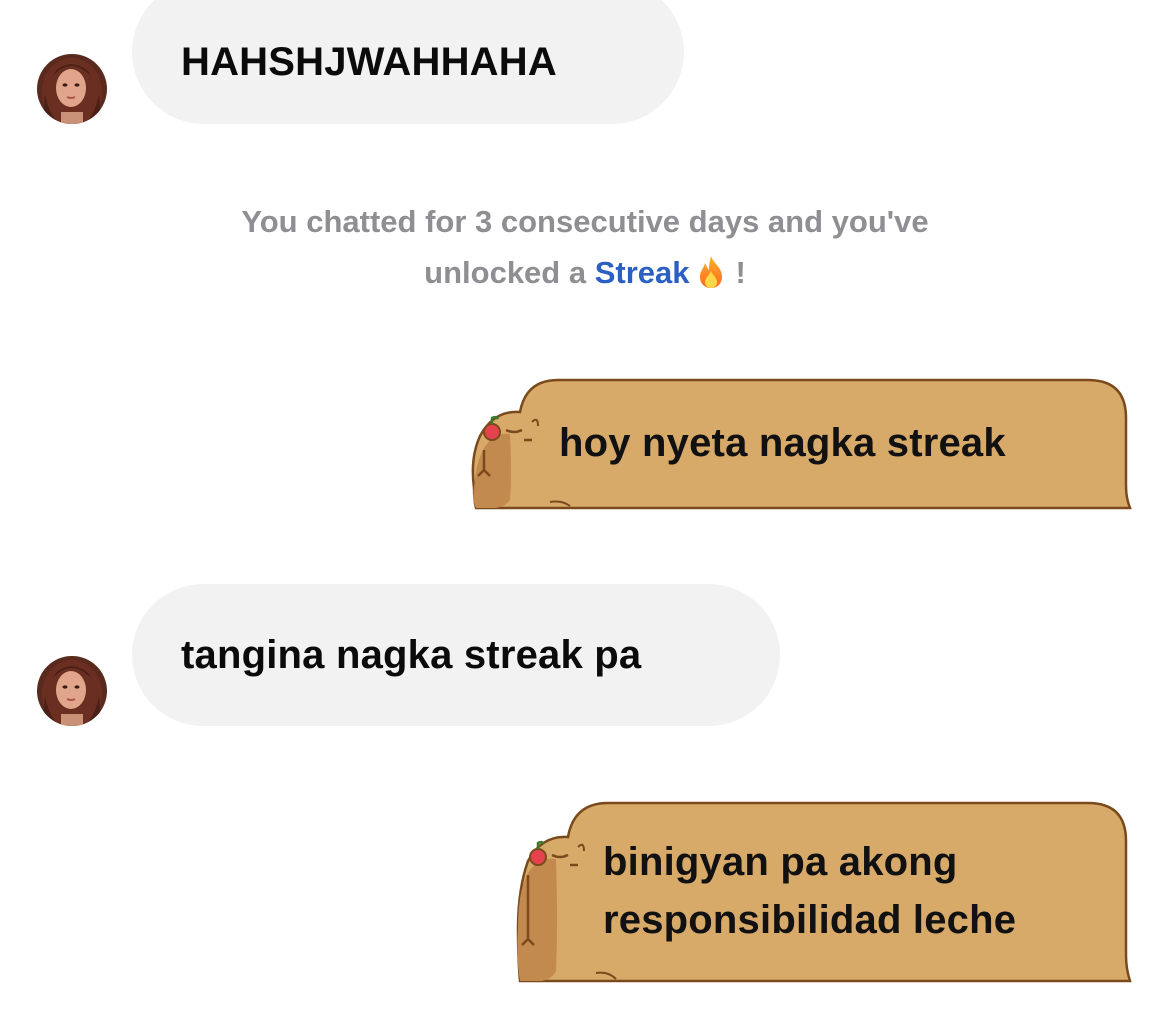 The image size is (1170, 1019). I want to click on incoming-message-bubble: HAHSHJWAHHAHA, so click(408, 62).